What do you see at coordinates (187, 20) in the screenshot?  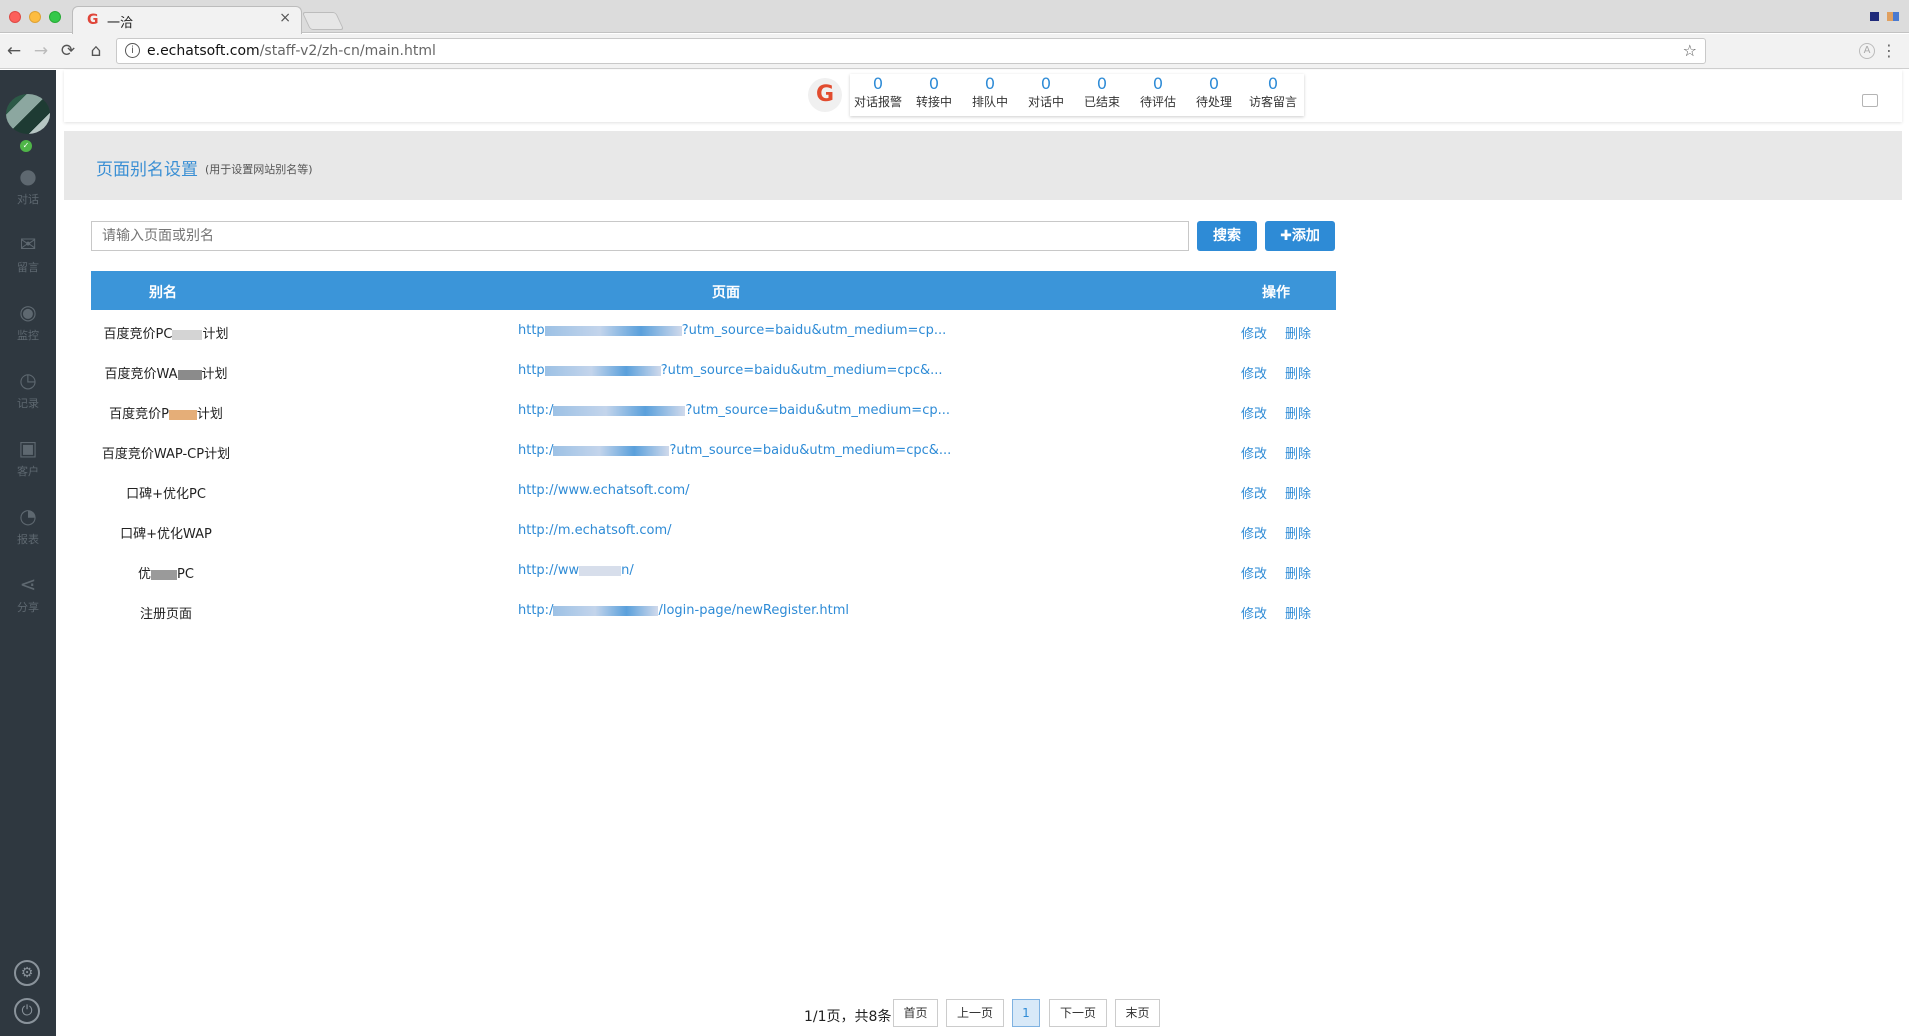 I see `browser-tab: G 一洽 ×` at bounding box center [187, 20].